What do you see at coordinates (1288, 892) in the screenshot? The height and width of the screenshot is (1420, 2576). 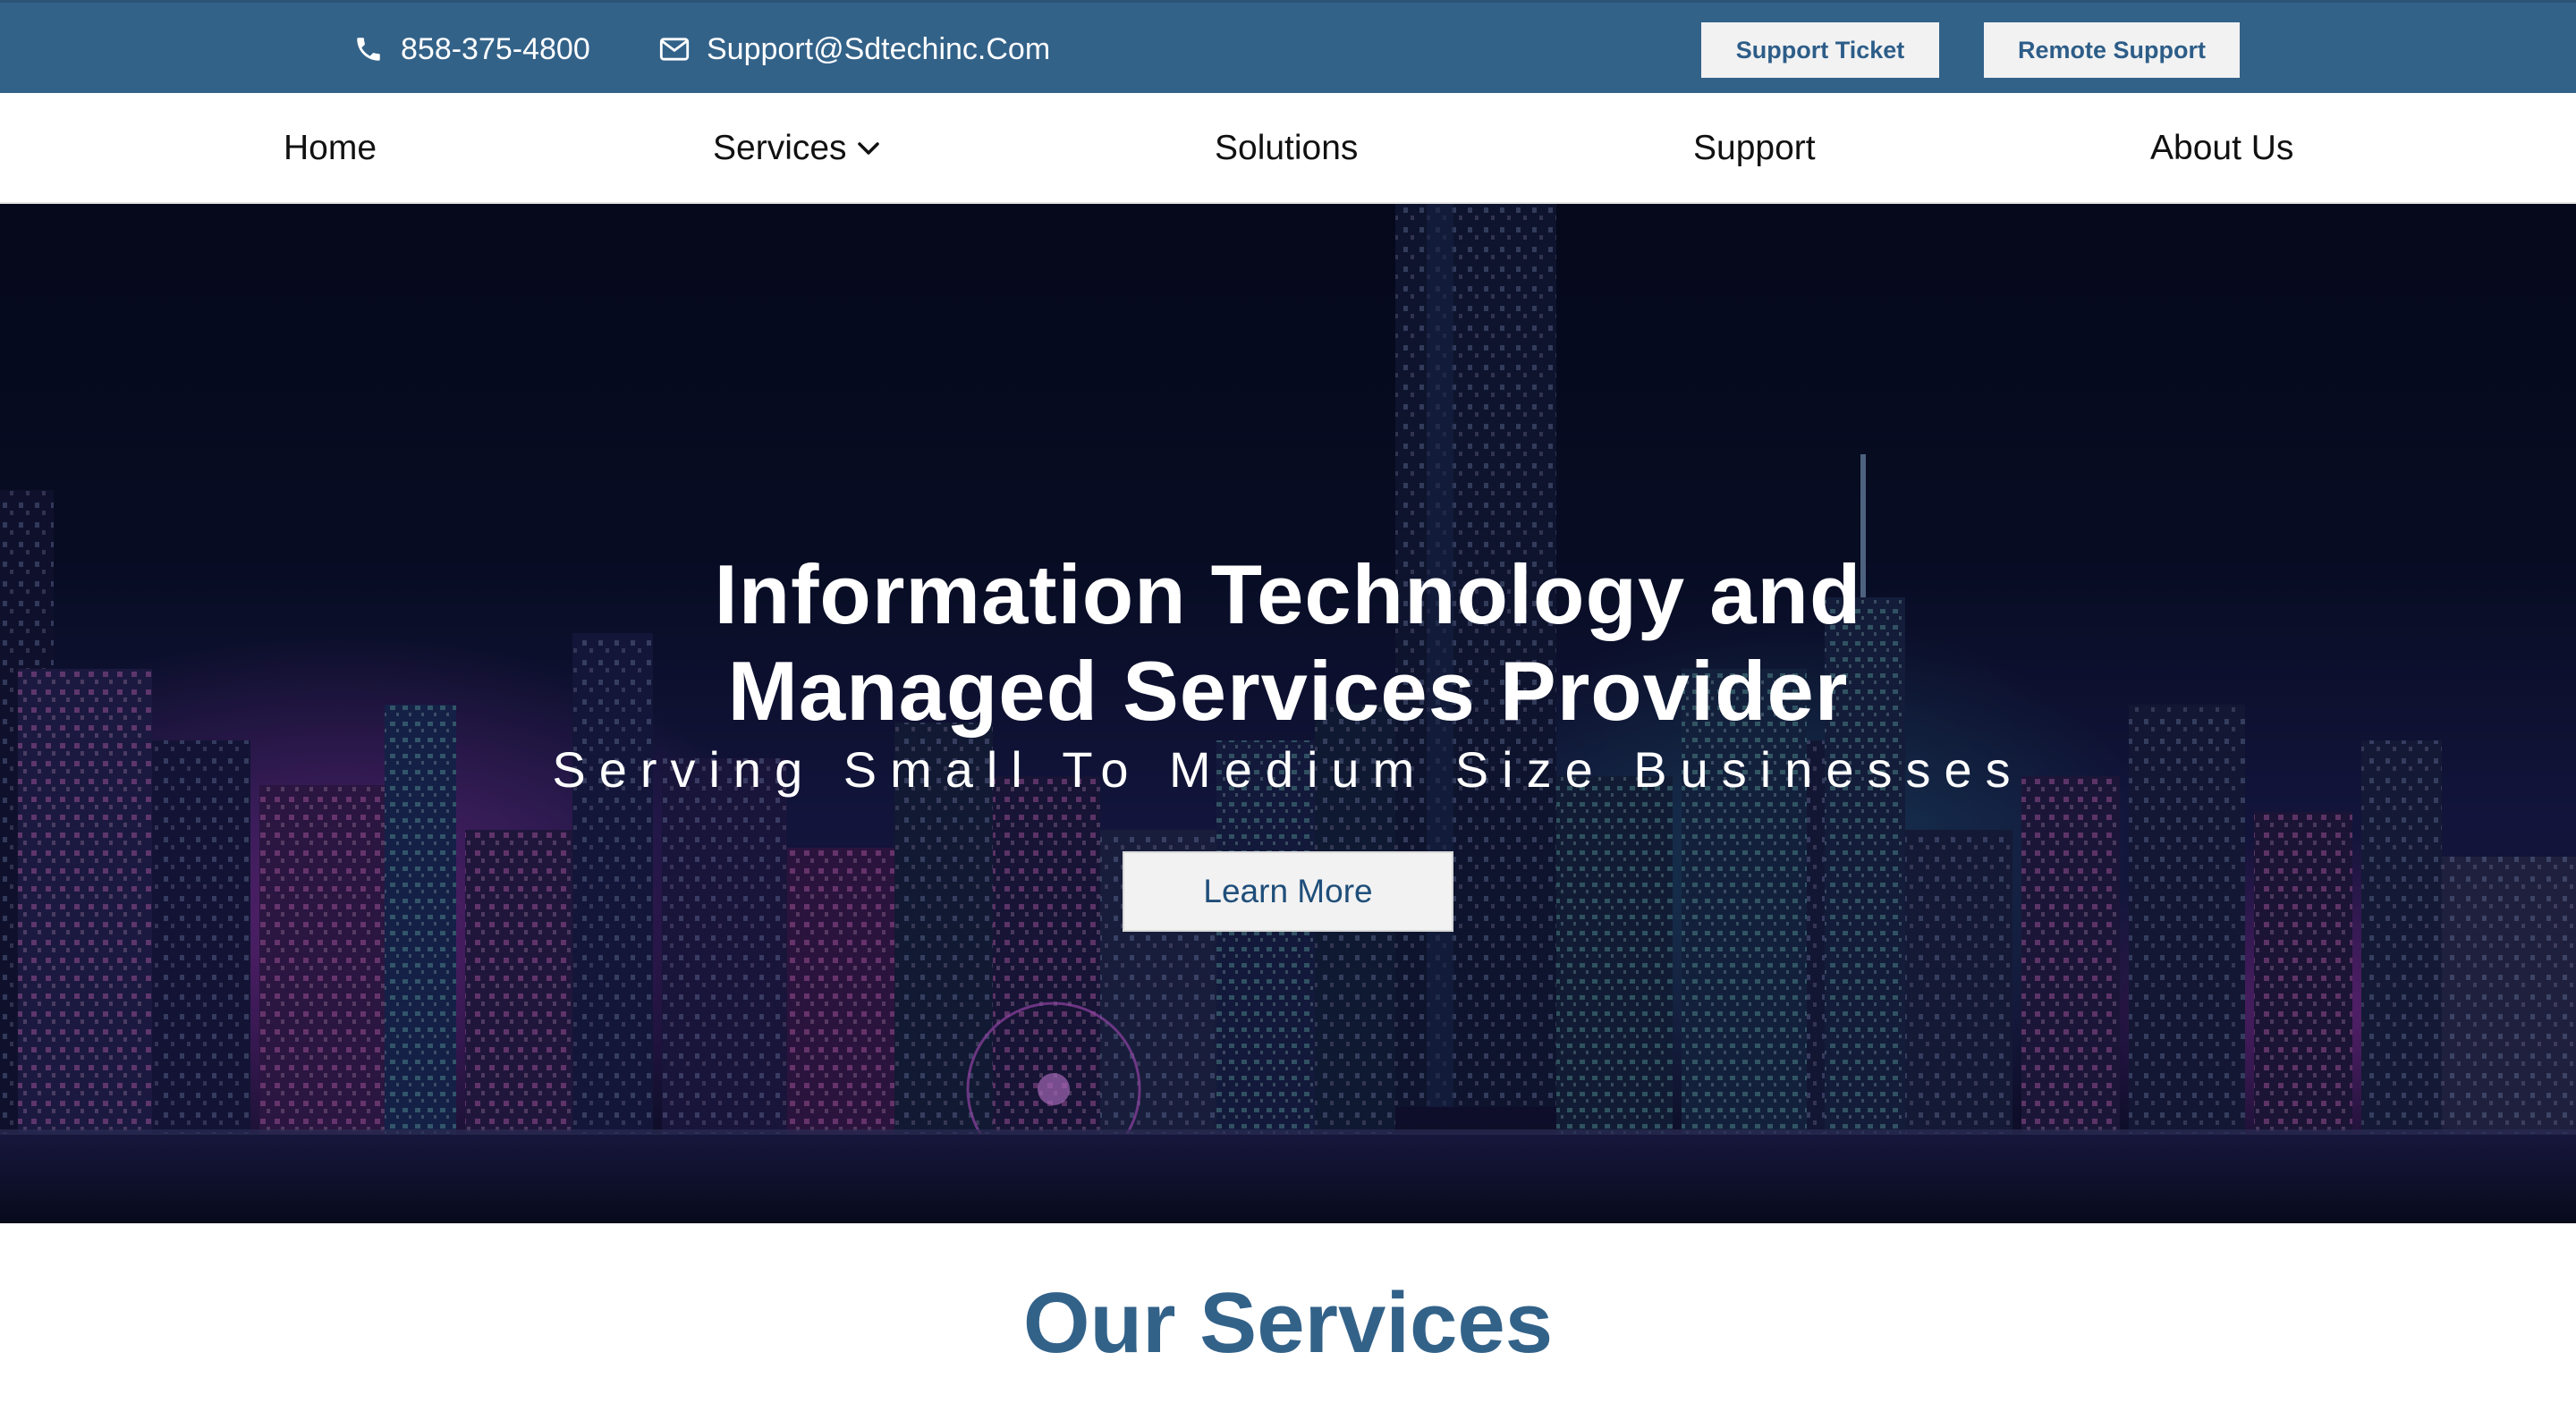 I see `learn-more-button: Learn More` at bounding box center [1288, 892].